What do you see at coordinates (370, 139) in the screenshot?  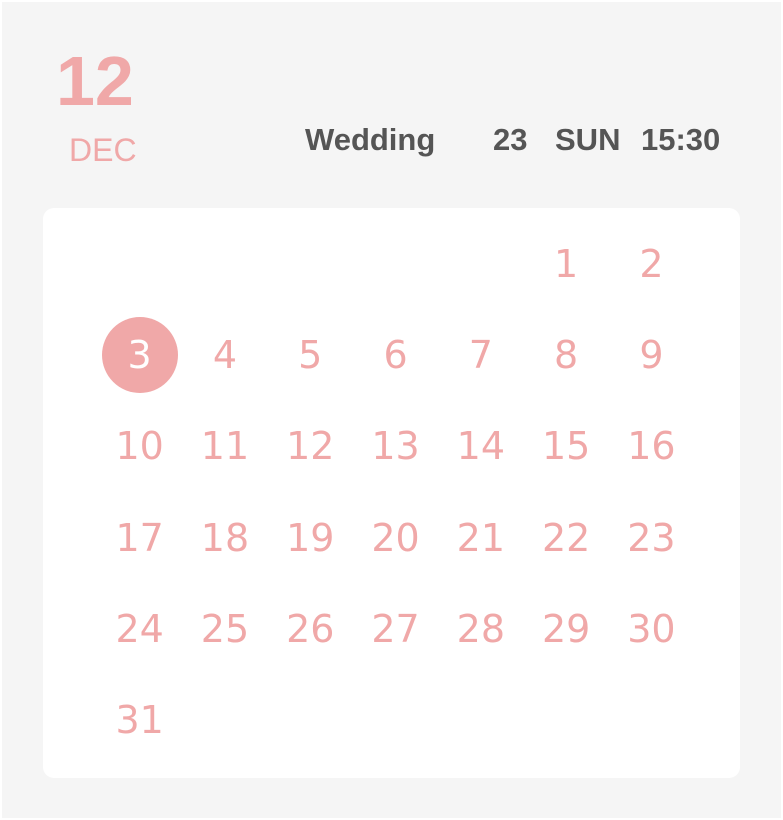 I see `event-title: Wedding` at bounding box center [370, 139].